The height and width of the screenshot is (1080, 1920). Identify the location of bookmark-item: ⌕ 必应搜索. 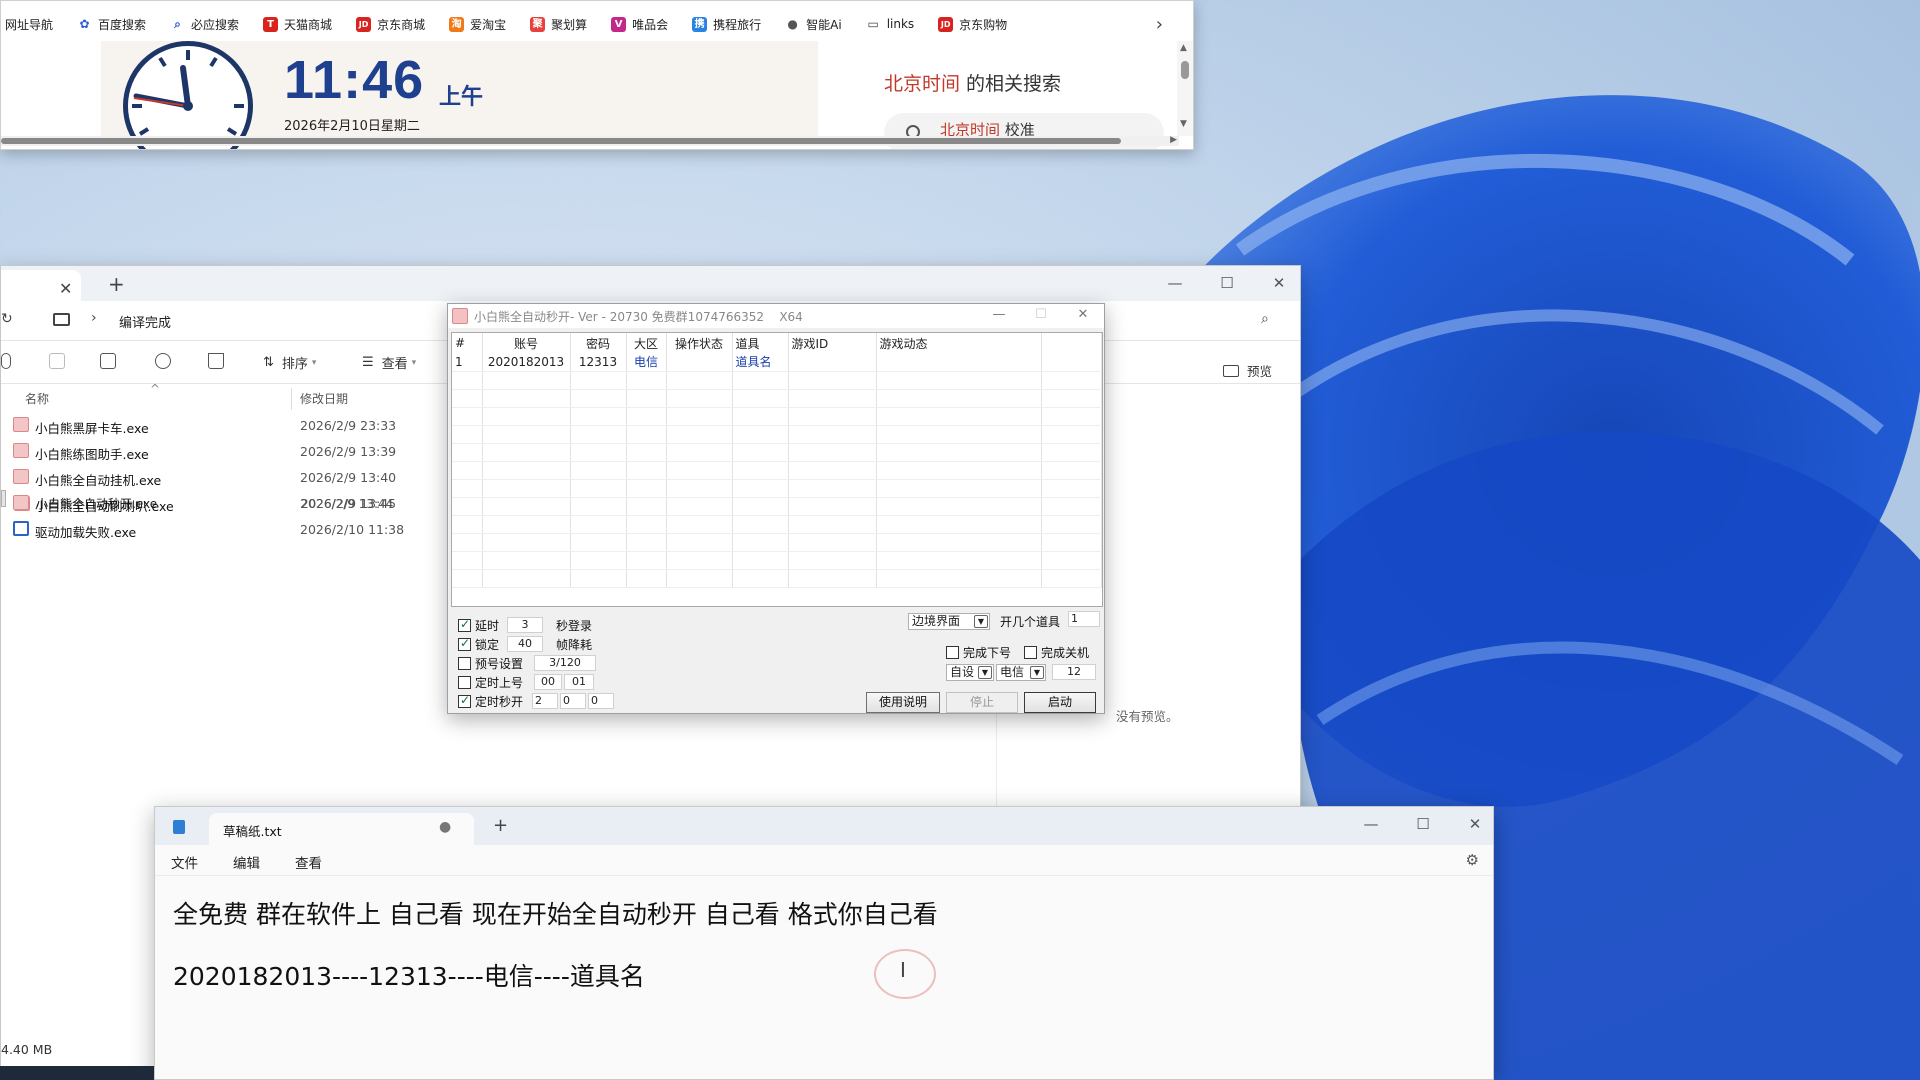
(204, 24).